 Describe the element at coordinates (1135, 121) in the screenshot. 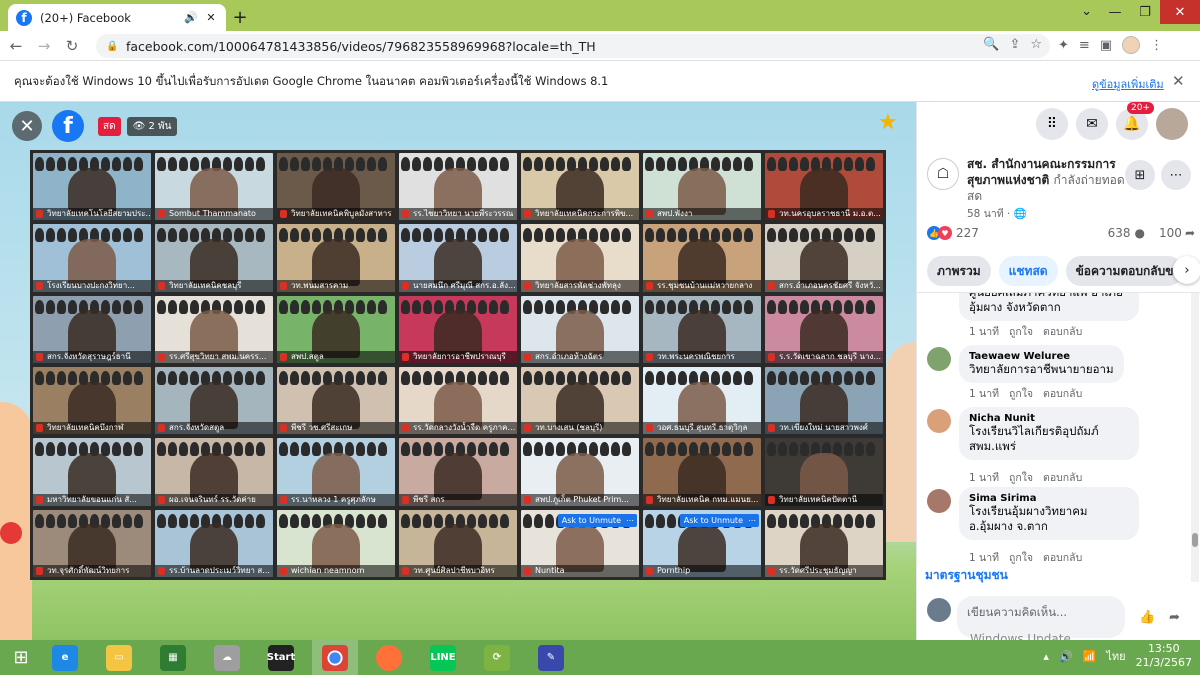

I see `notifications-bell-icon: 🔔 20+` at that location.